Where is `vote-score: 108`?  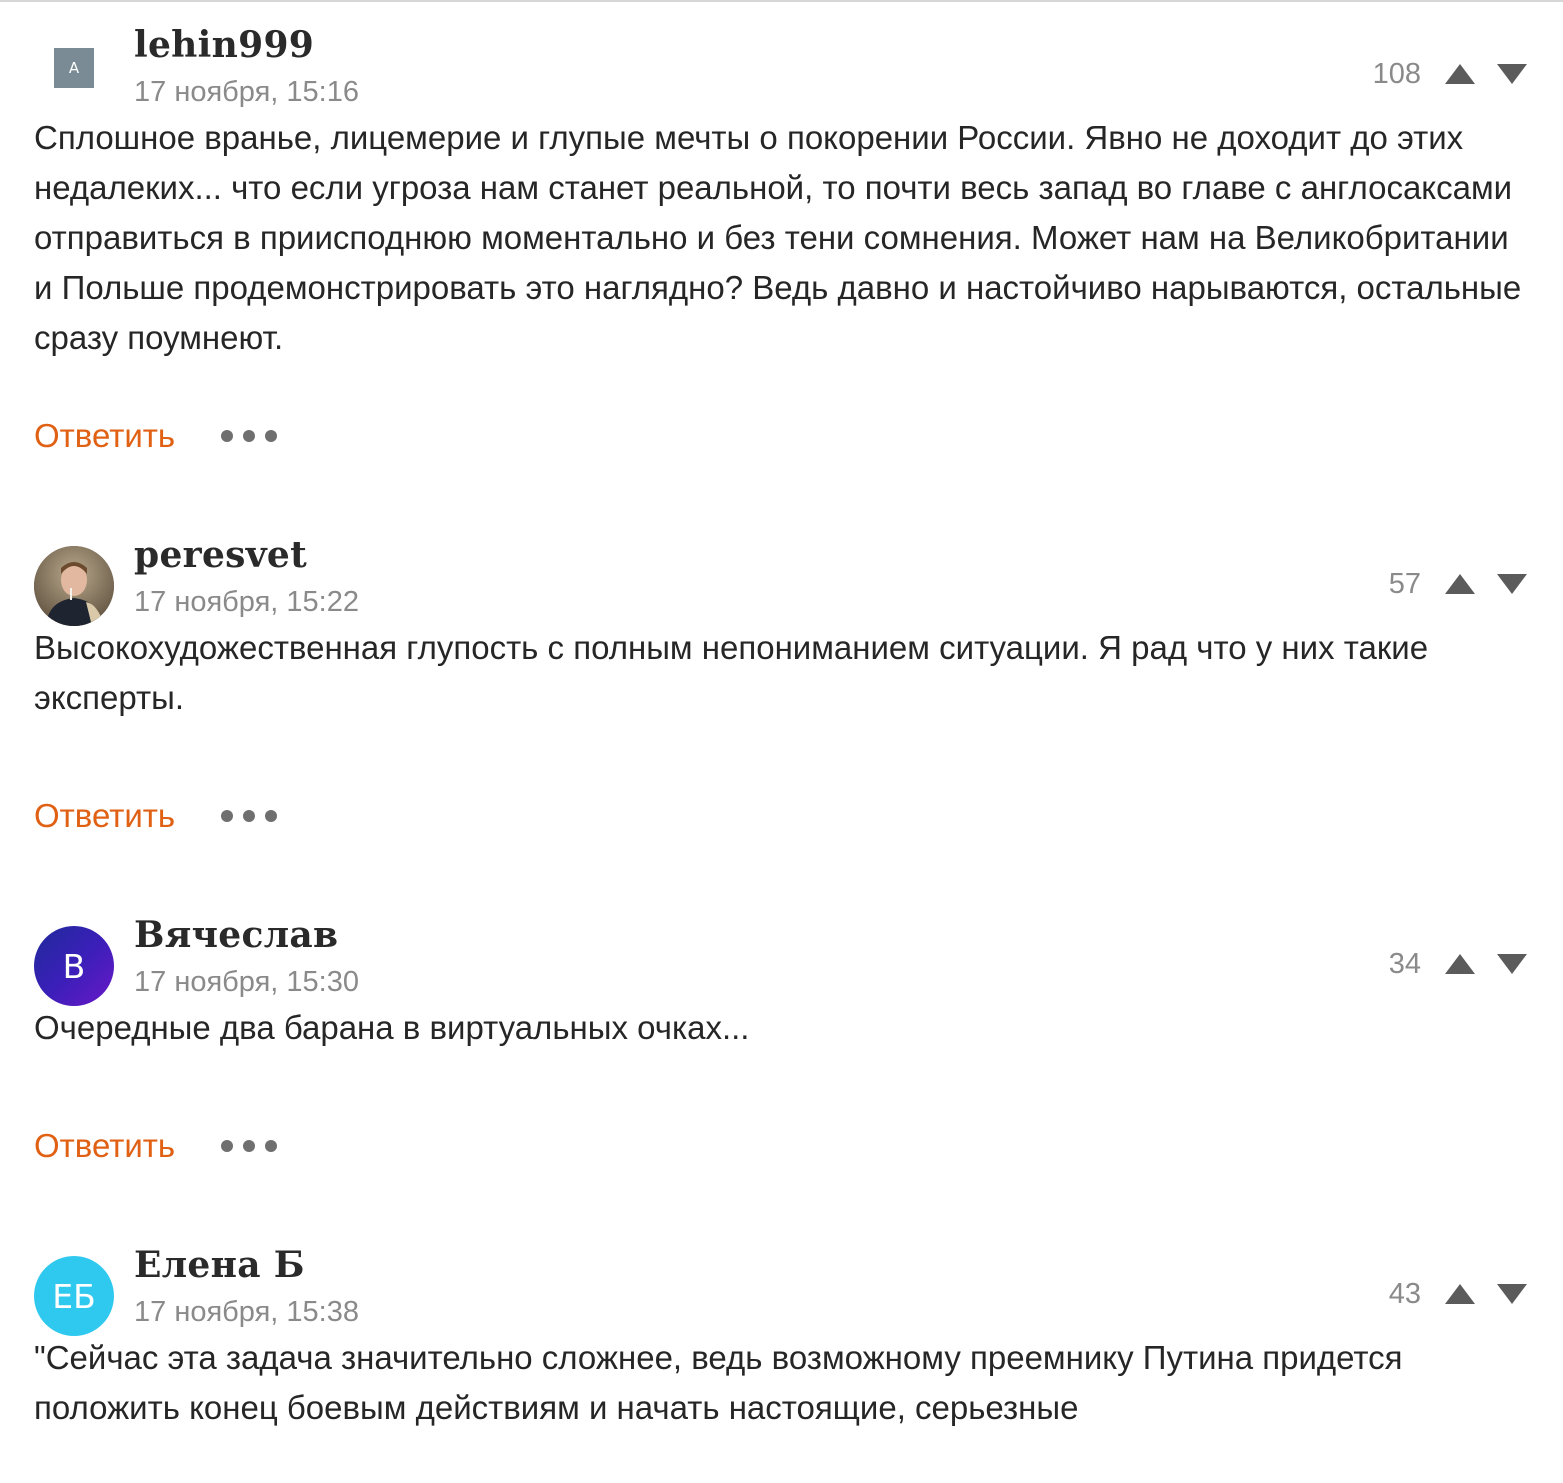
vote-score: 108 is located at coordinates (1396, 73).